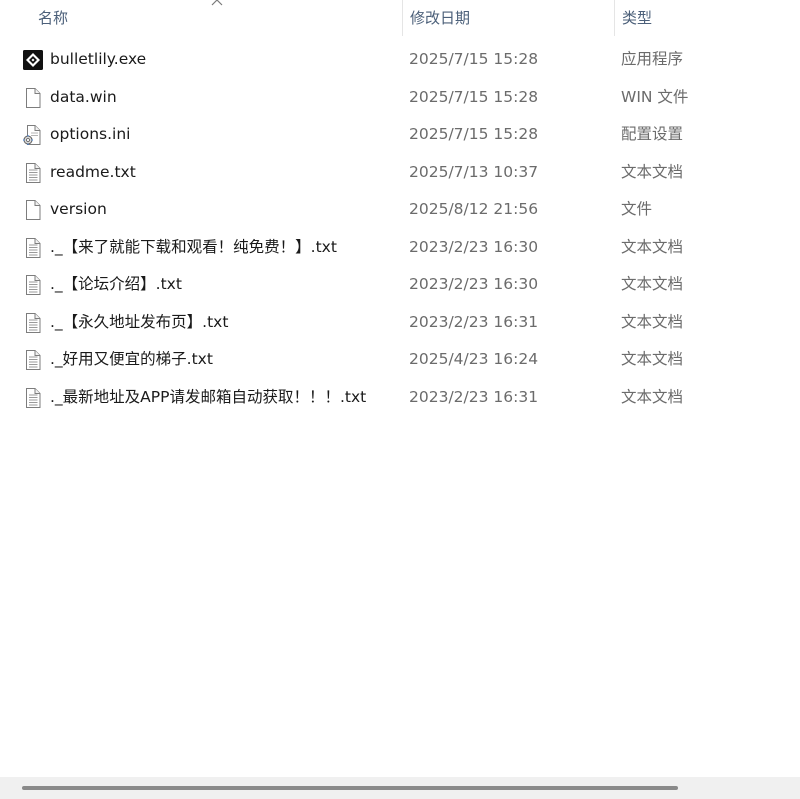 Image resolution: width=800 pixels, height=799 pixels. Describe the element at coordinates (400, 360) in the screenshot. I see `file-row: ._好用又便宜的梯子.txt 2025/4/23 16:24 文本文档` at that location.